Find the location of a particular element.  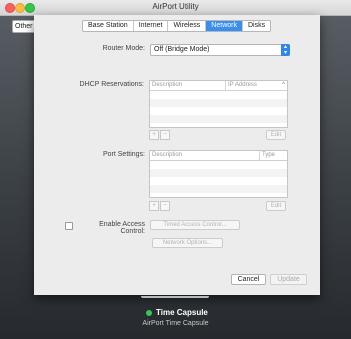

status-indicator-icon is located at coordinates (149, 313).